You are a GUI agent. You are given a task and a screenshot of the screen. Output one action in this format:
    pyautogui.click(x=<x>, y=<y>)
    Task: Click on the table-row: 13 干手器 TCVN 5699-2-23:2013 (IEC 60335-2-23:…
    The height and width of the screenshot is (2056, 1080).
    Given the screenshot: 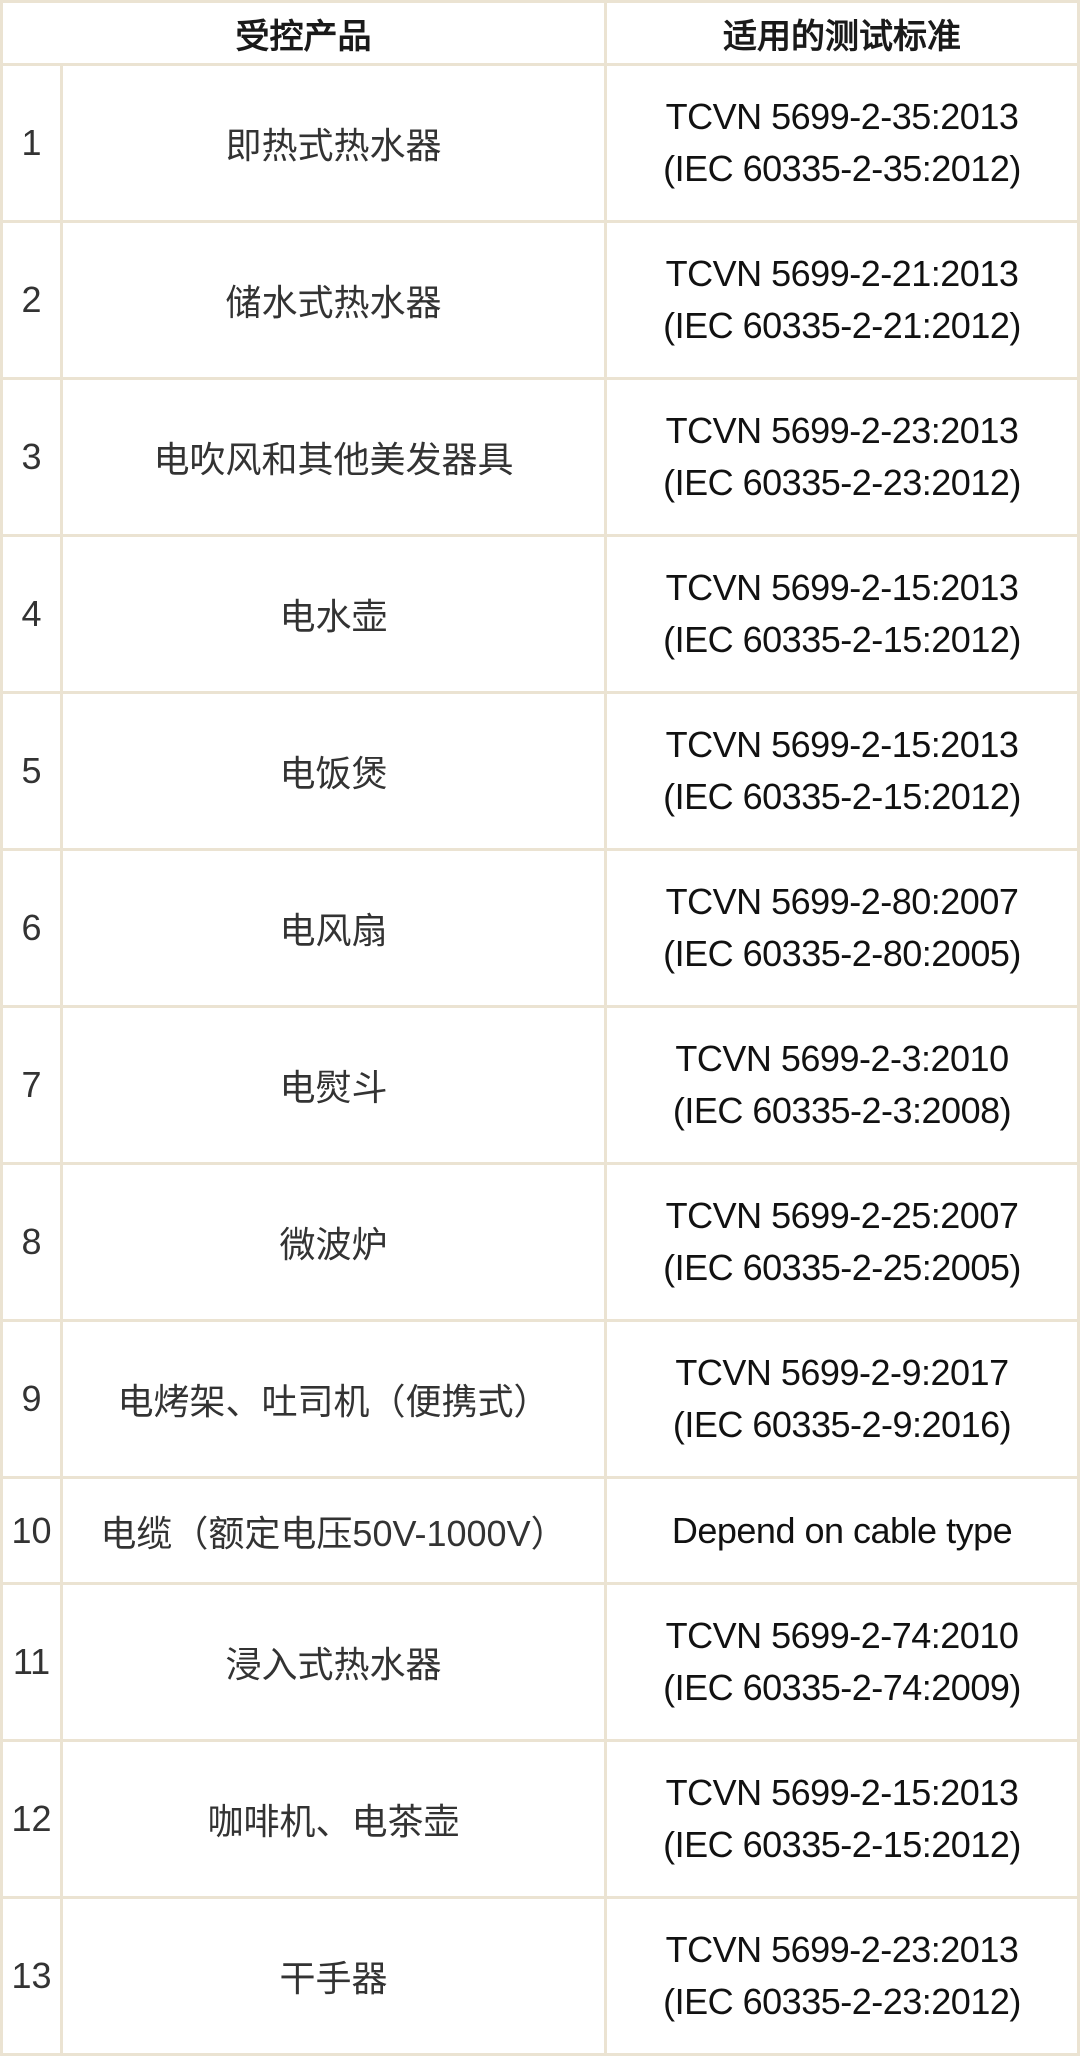 What is the action you would take?
    pyautogui.click(x=540, y=1976)
    